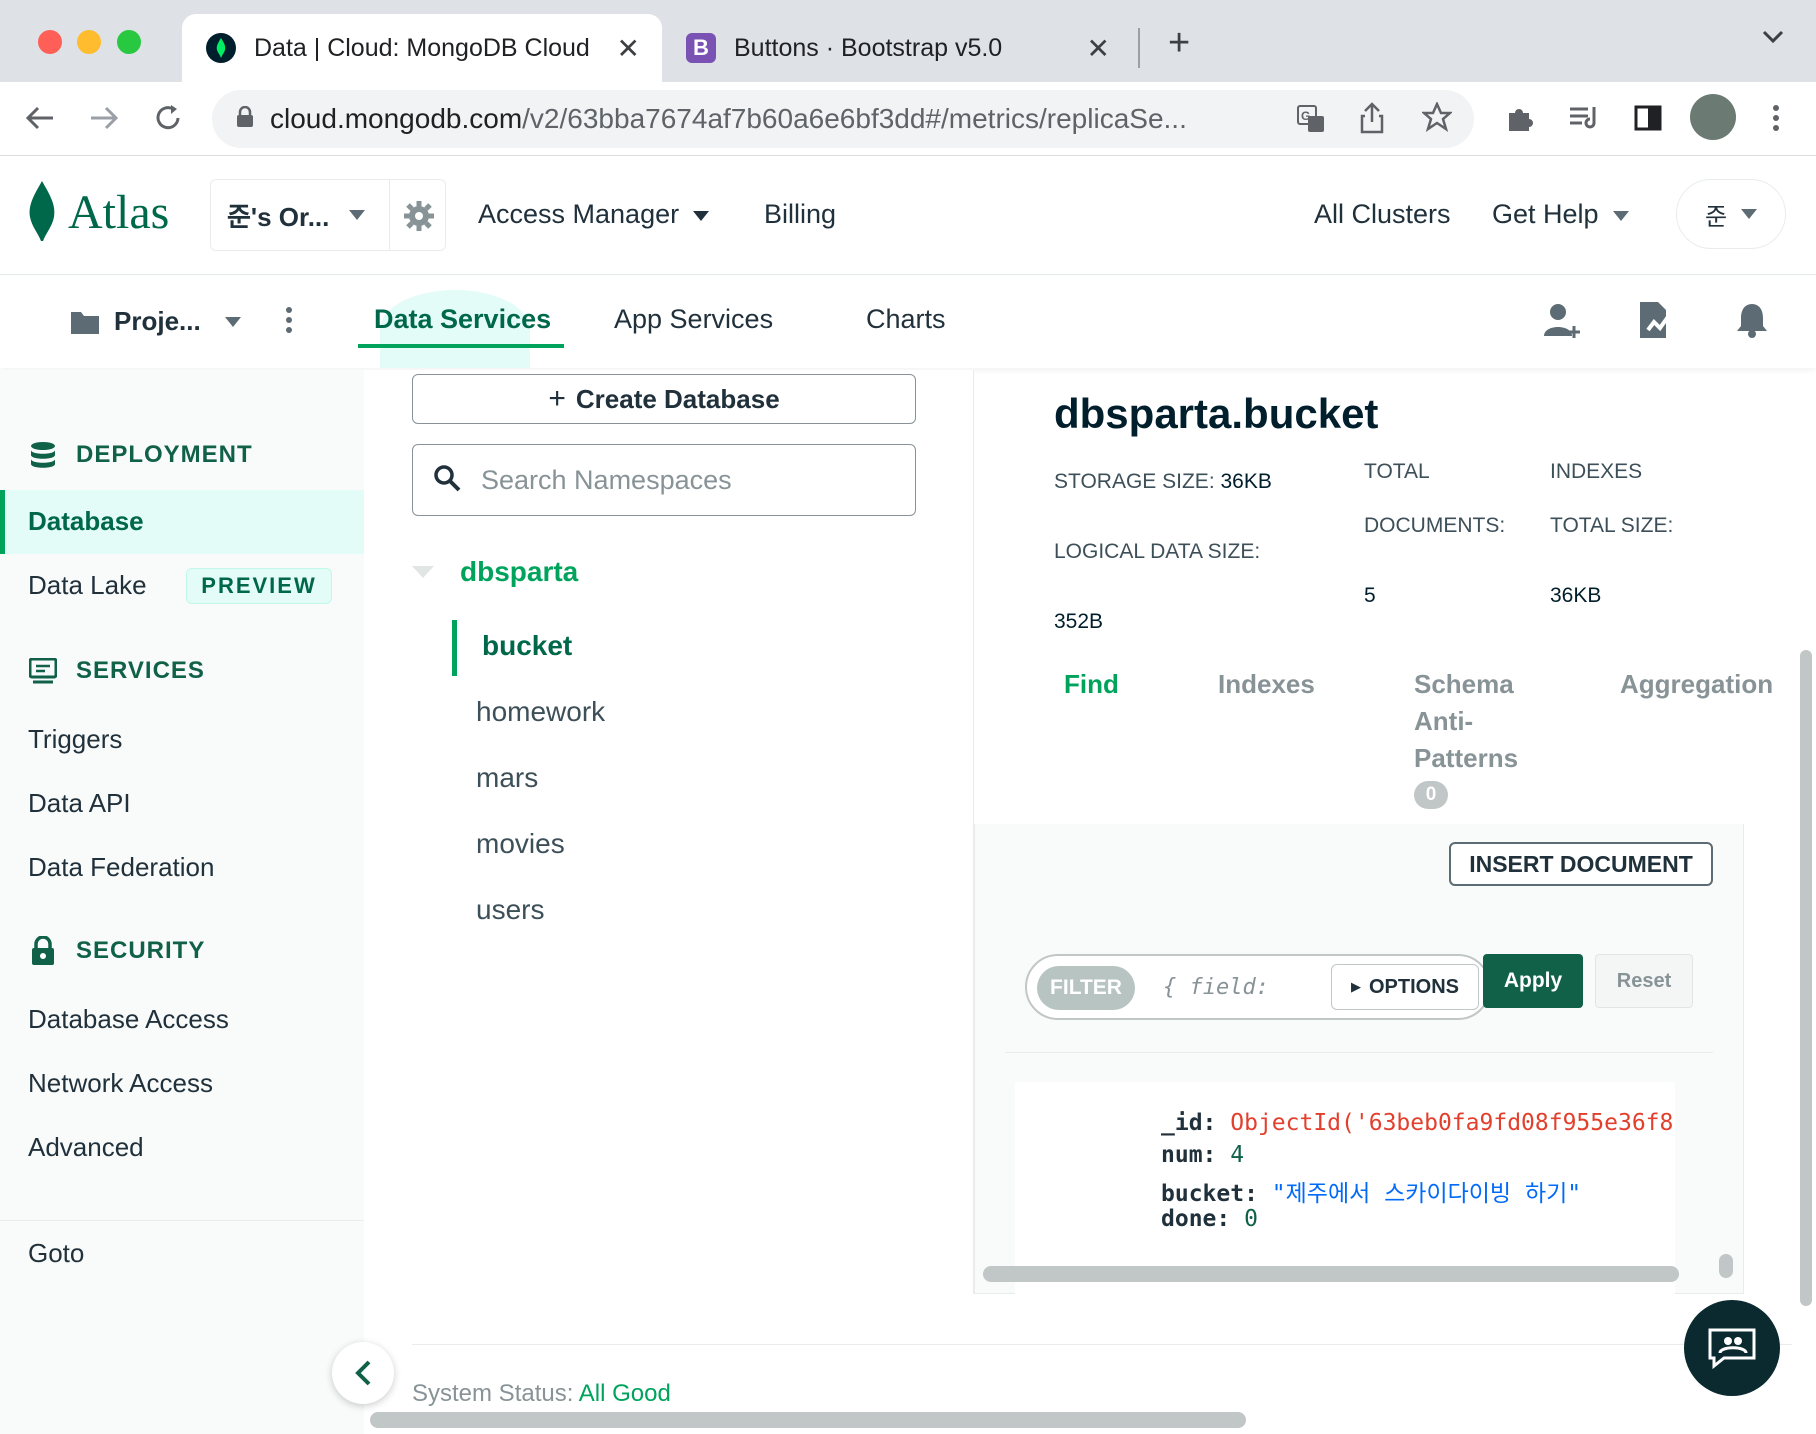 The image size is (1816, 1434). Describe the element at coordinates (289, 322) in the screenshot. I see `project-more-icon` at that location.